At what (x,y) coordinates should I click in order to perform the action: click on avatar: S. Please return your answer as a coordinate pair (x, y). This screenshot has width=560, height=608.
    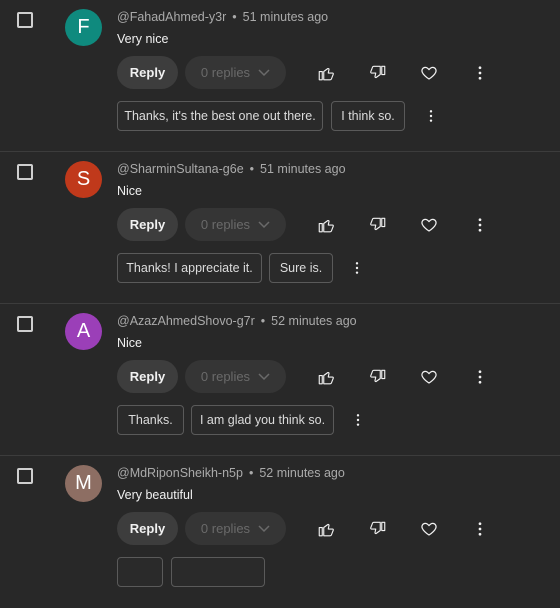
    Looking at the image, I should click on (83, 179).